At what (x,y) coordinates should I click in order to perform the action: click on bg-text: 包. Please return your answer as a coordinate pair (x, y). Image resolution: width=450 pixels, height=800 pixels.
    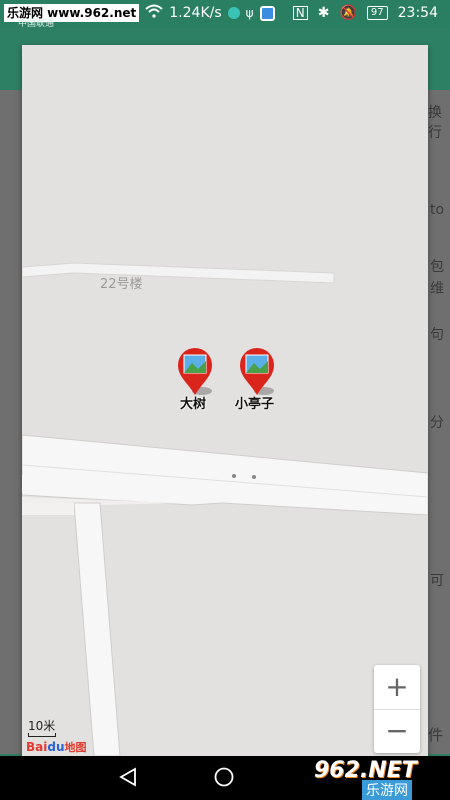
    Looking at the image, I should click on (437, 267).